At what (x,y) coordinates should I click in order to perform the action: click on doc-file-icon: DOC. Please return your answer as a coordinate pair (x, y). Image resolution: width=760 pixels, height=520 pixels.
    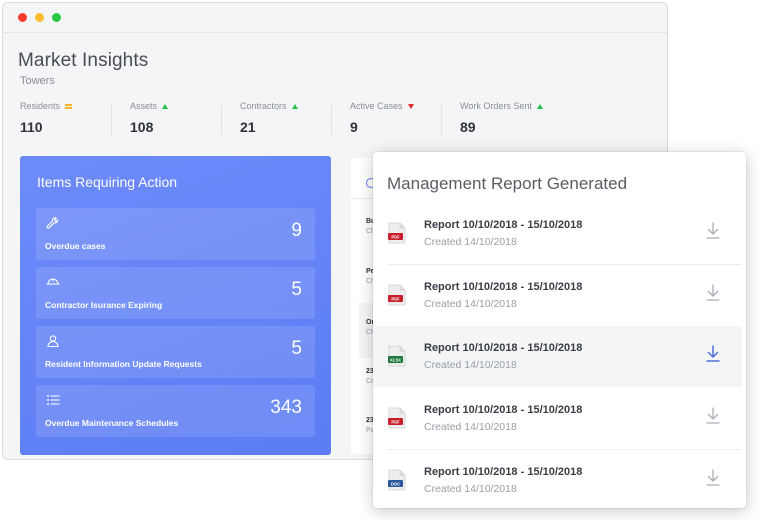
    Looking at the image, I should click on (397, 480).